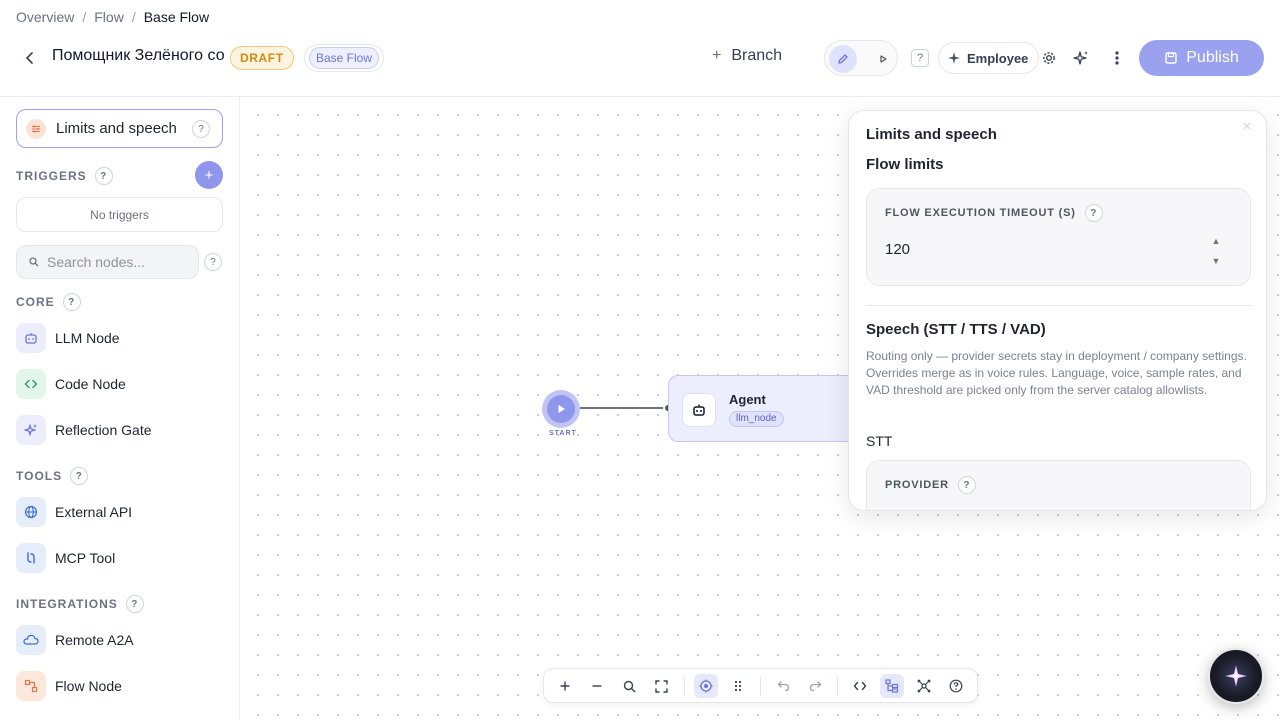  I want to click on workflow-icon, so click(31, 686).